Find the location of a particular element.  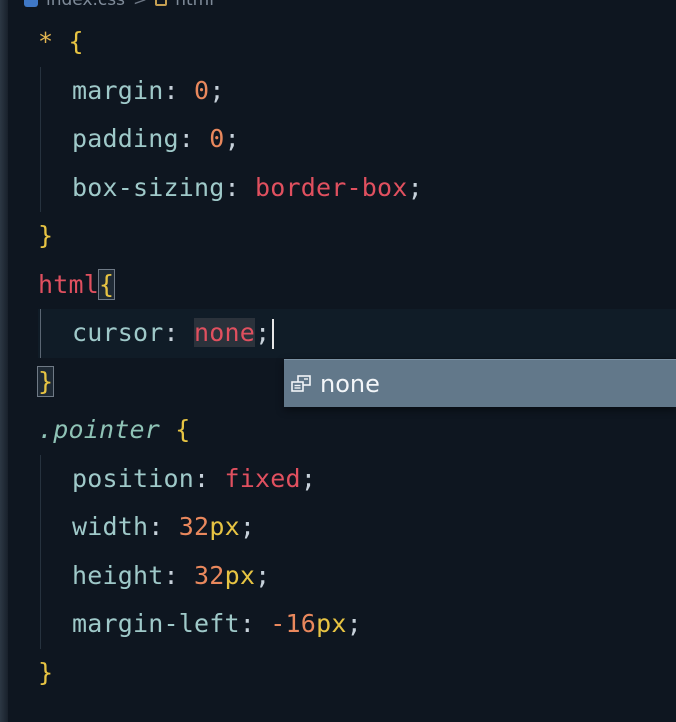

code-line: margin: 0; is located at coordinates (357, 91).